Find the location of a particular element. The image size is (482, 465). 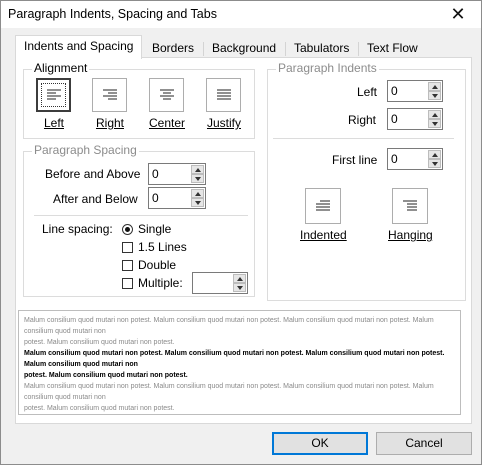

tab-label: Text Flow is located at coordinates (392, 48).